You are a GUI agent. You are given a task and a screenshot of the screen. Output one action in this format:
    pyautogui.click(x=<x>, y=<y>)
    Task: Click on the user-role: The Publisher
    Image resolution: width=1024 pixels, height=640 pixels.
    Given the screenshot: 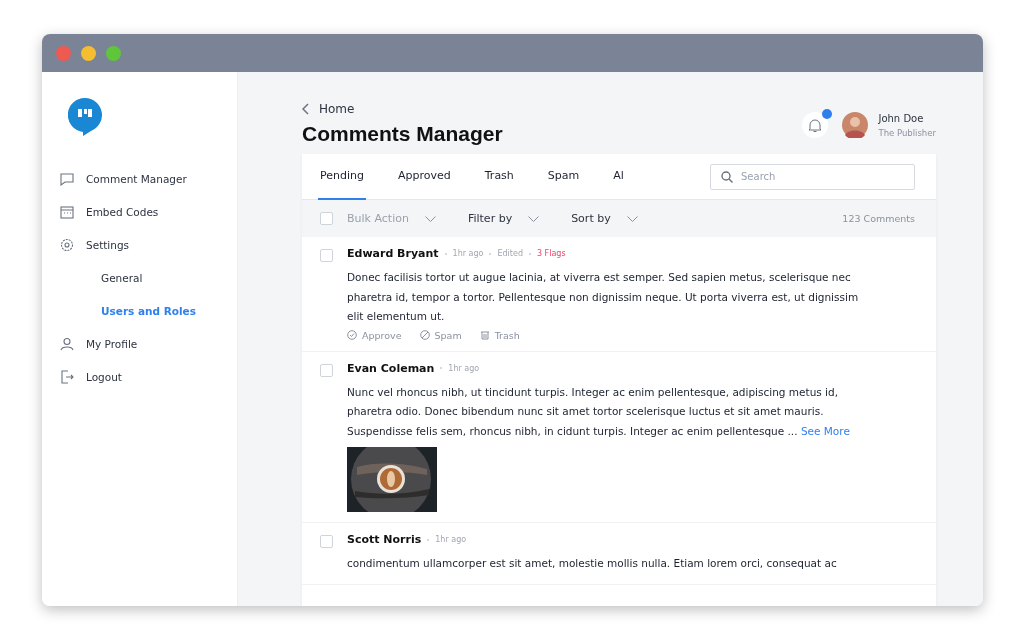 What is the action you would take?
    pyautogui.click(x=907, y=132)
    